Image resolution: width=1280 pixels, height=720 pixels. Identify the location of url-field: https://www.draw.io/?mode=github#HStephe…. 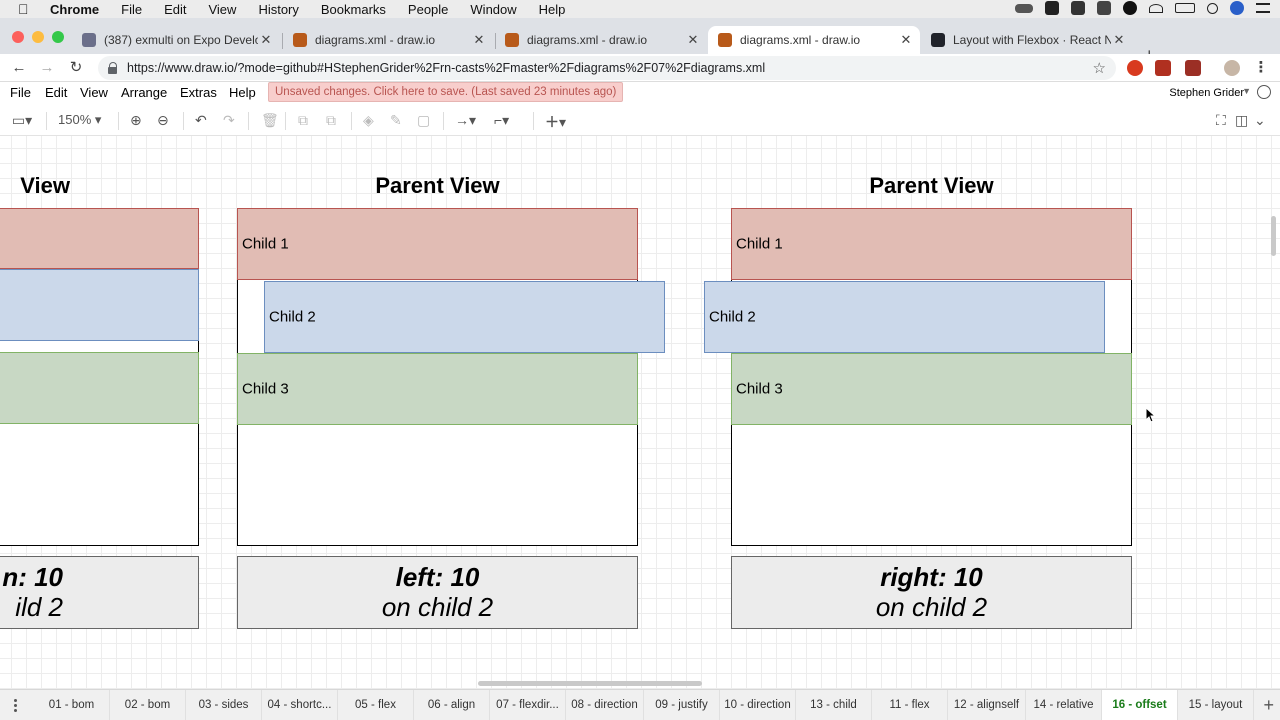
(607, 68).